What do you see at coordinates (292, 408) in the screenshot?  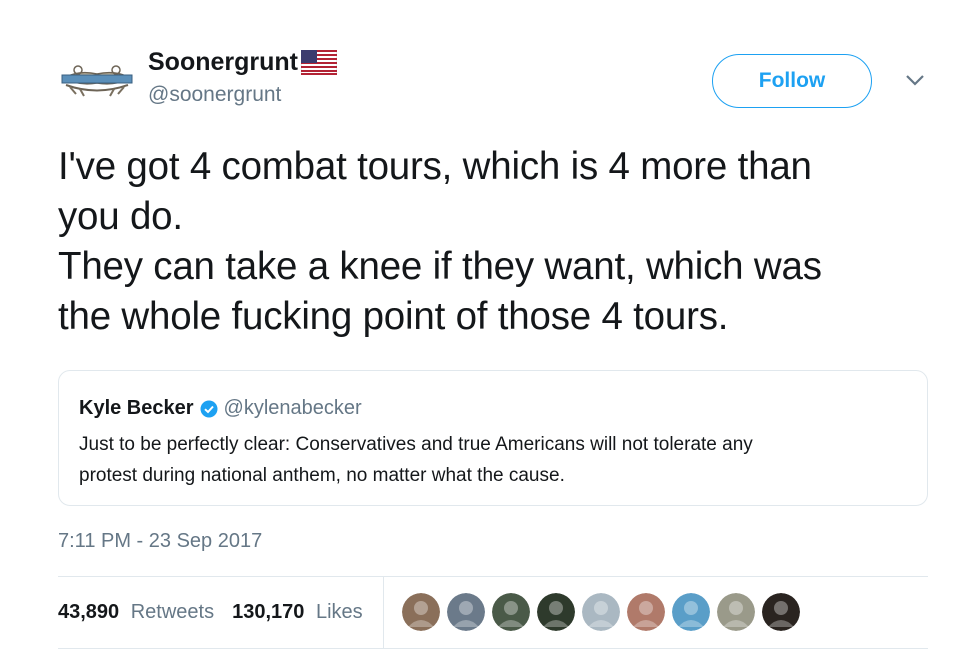 I see `quoted-handle: @kylenabecker` at bounding box center [292, 408].